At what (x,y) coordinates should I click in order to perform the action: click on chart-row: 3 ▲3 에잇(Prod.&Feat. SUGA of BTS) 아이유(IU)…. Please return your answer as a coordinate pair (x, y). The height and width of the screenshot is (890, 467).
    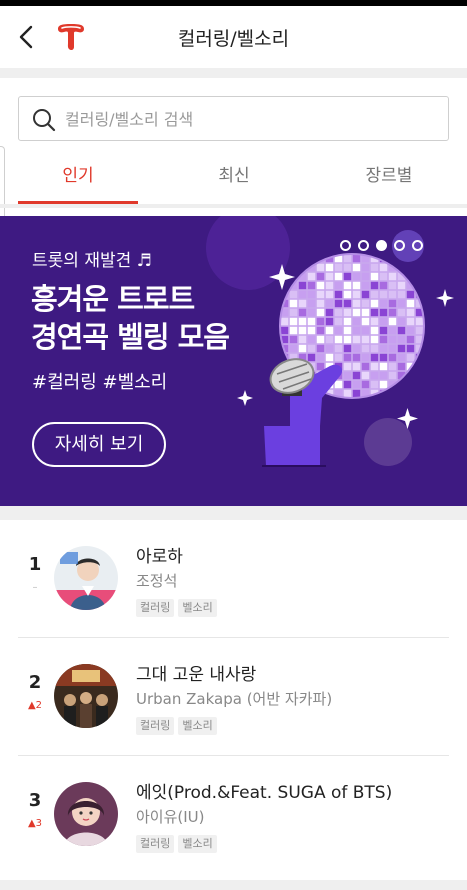
    Looking at the image, I should click on (233, 815).